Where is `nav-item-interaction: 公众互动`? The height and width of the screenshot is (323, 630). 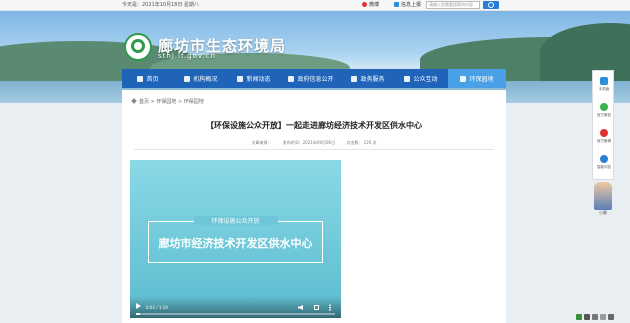 nav-item-interaction: 公众互动 is located at coordinates (421, 78).